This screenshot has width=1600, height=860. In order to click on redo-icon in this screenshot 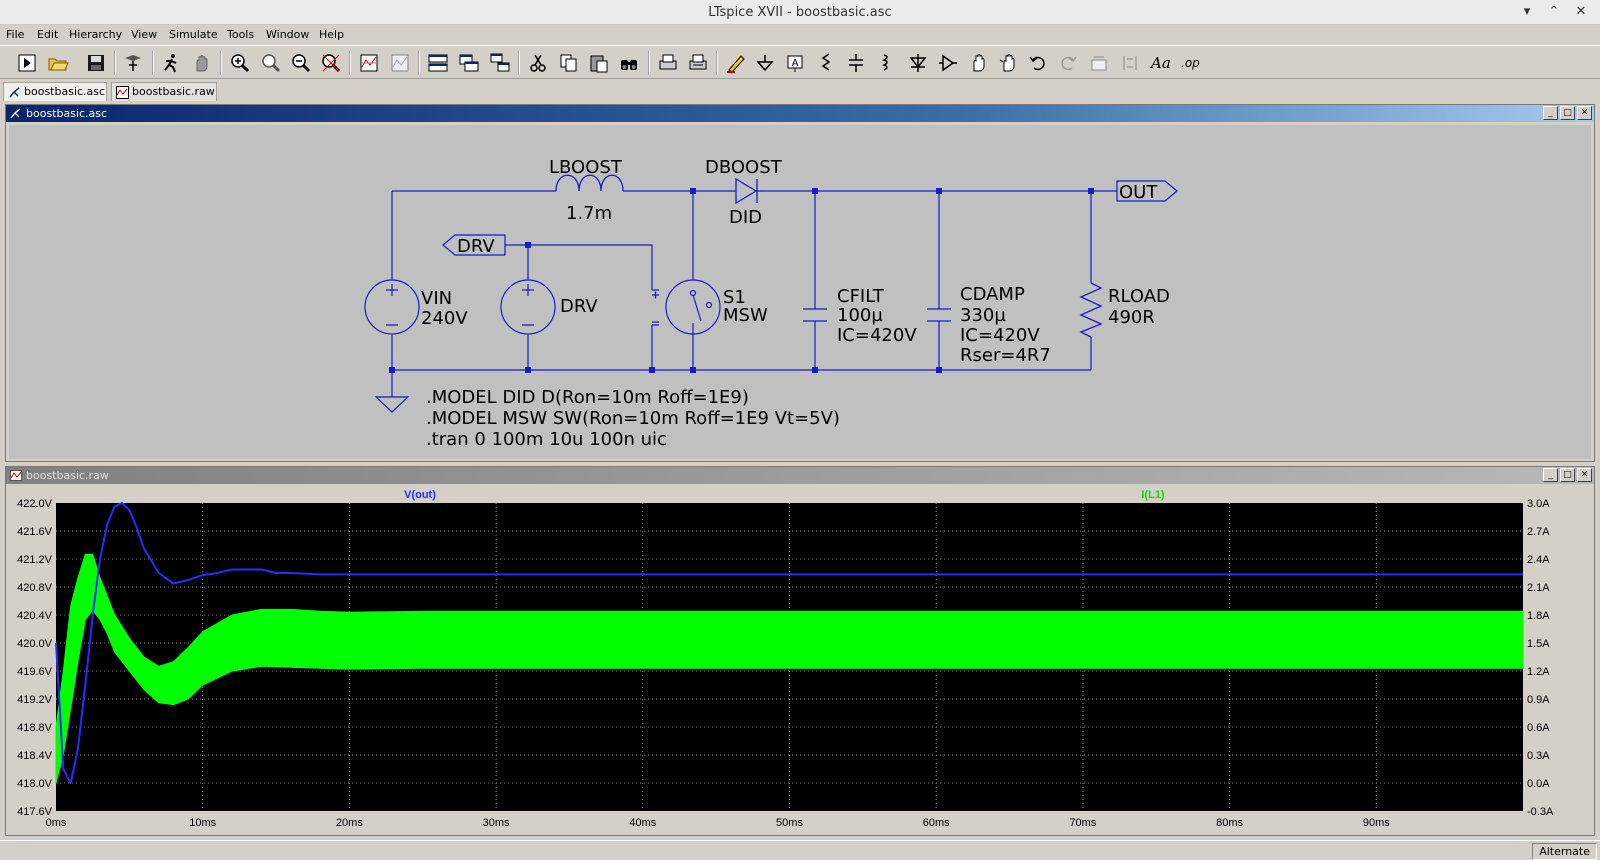, I will do `click(1068, 63)`.